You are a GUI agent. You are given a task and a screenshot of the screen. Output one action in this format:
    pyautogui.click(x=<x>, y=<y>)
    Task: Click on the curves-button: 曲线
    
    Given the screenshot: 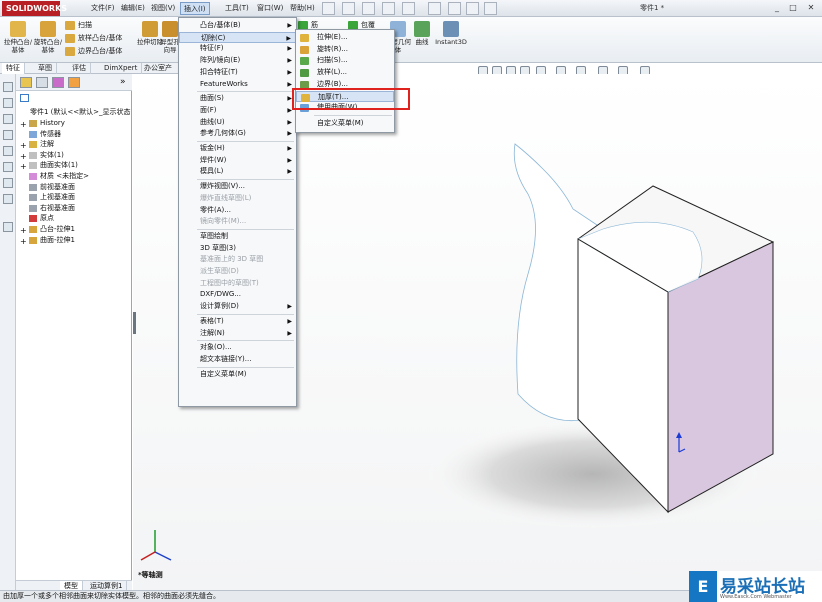 What is the action you would take?
    pyautogui.click(x=422, y=39)
    